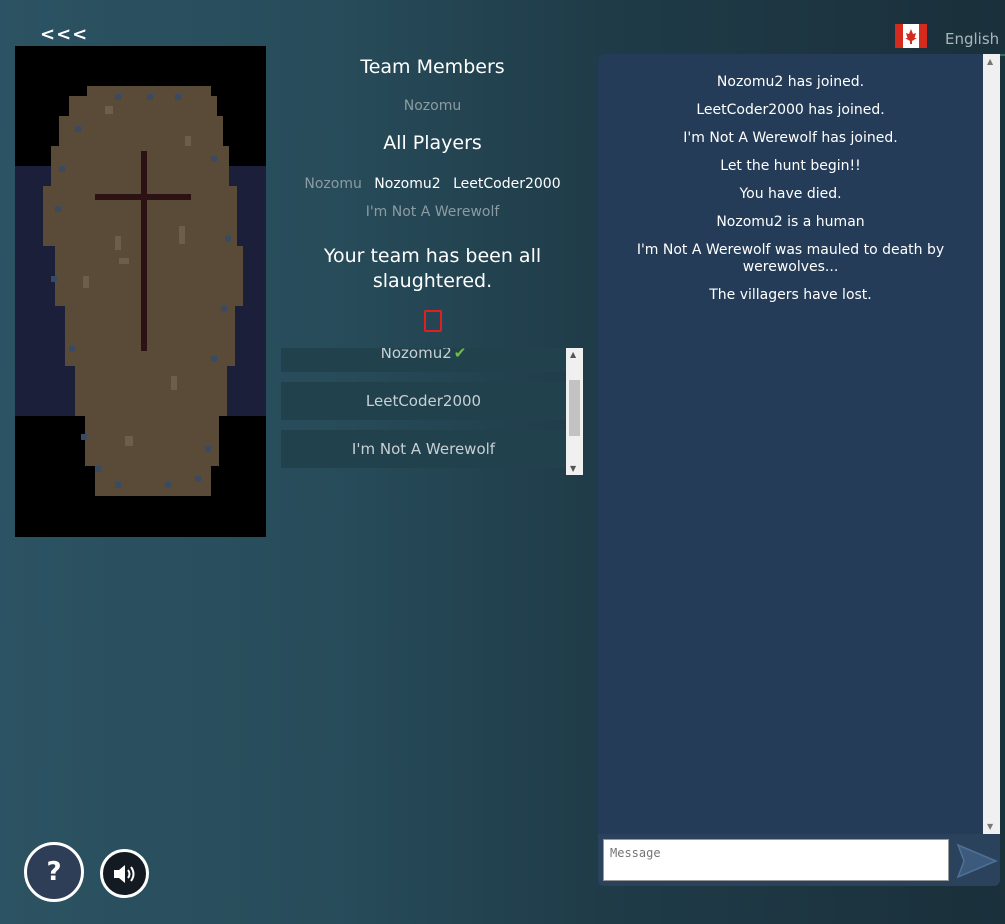 The image size is (1005, 924). What do you see at coordinates (790, 138) in the screenshot?
I see `chat-message: I'm Not A Werewolf has joined.` at bounding box center [790, 138].